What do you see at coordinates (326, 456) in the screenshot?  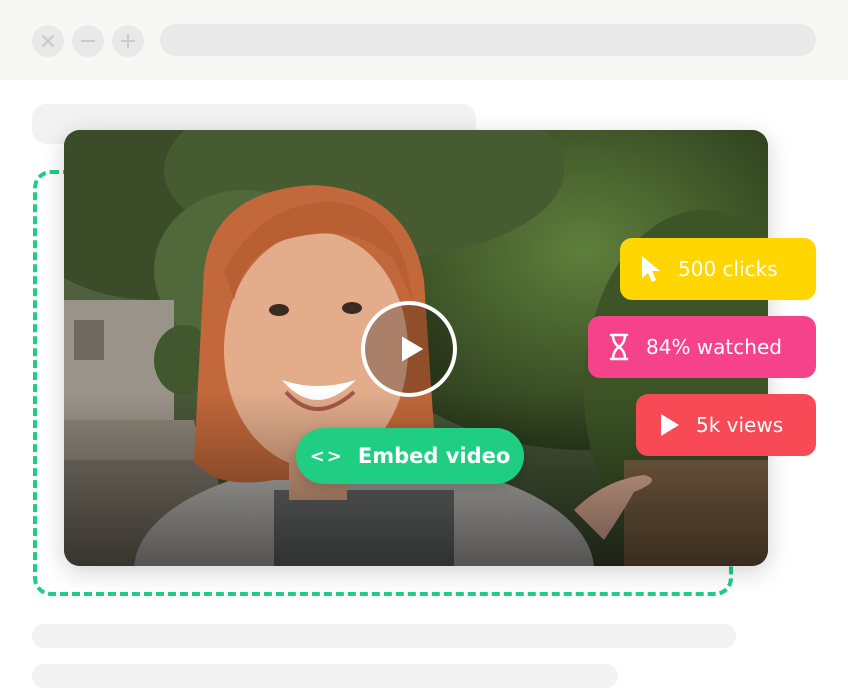 I see `code-icon: <>` at bounding box center [326, 456].